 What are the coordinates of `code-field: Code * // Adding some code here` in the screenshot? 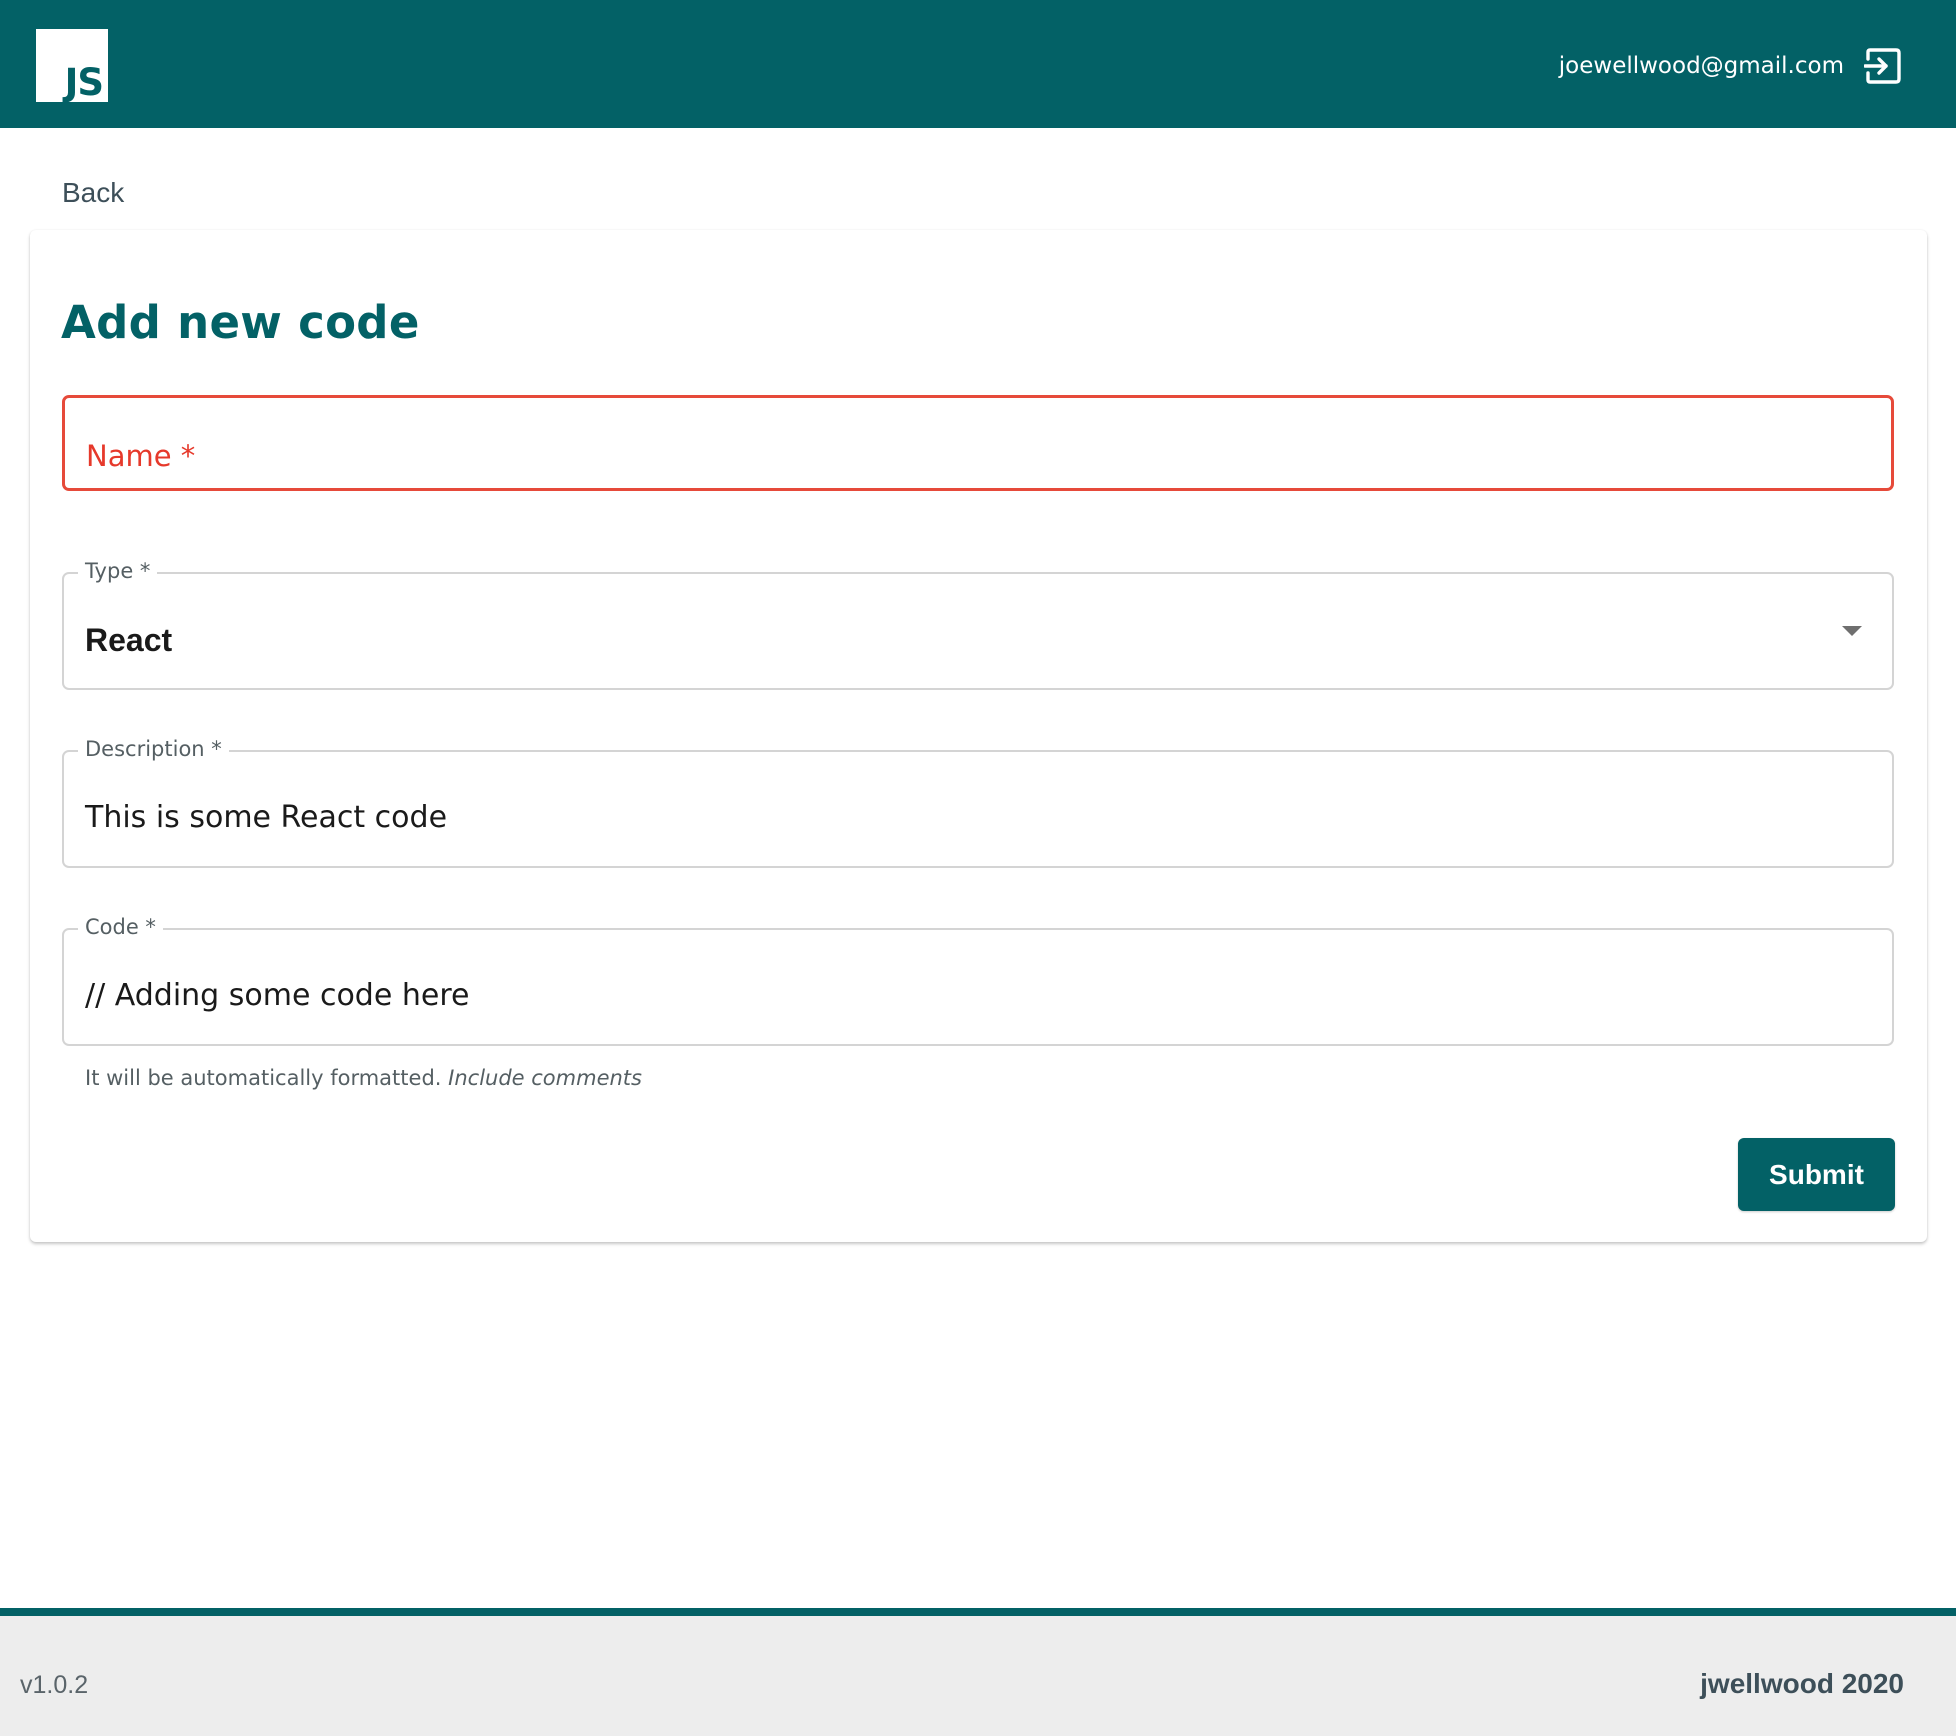 It's located at (978, 979).